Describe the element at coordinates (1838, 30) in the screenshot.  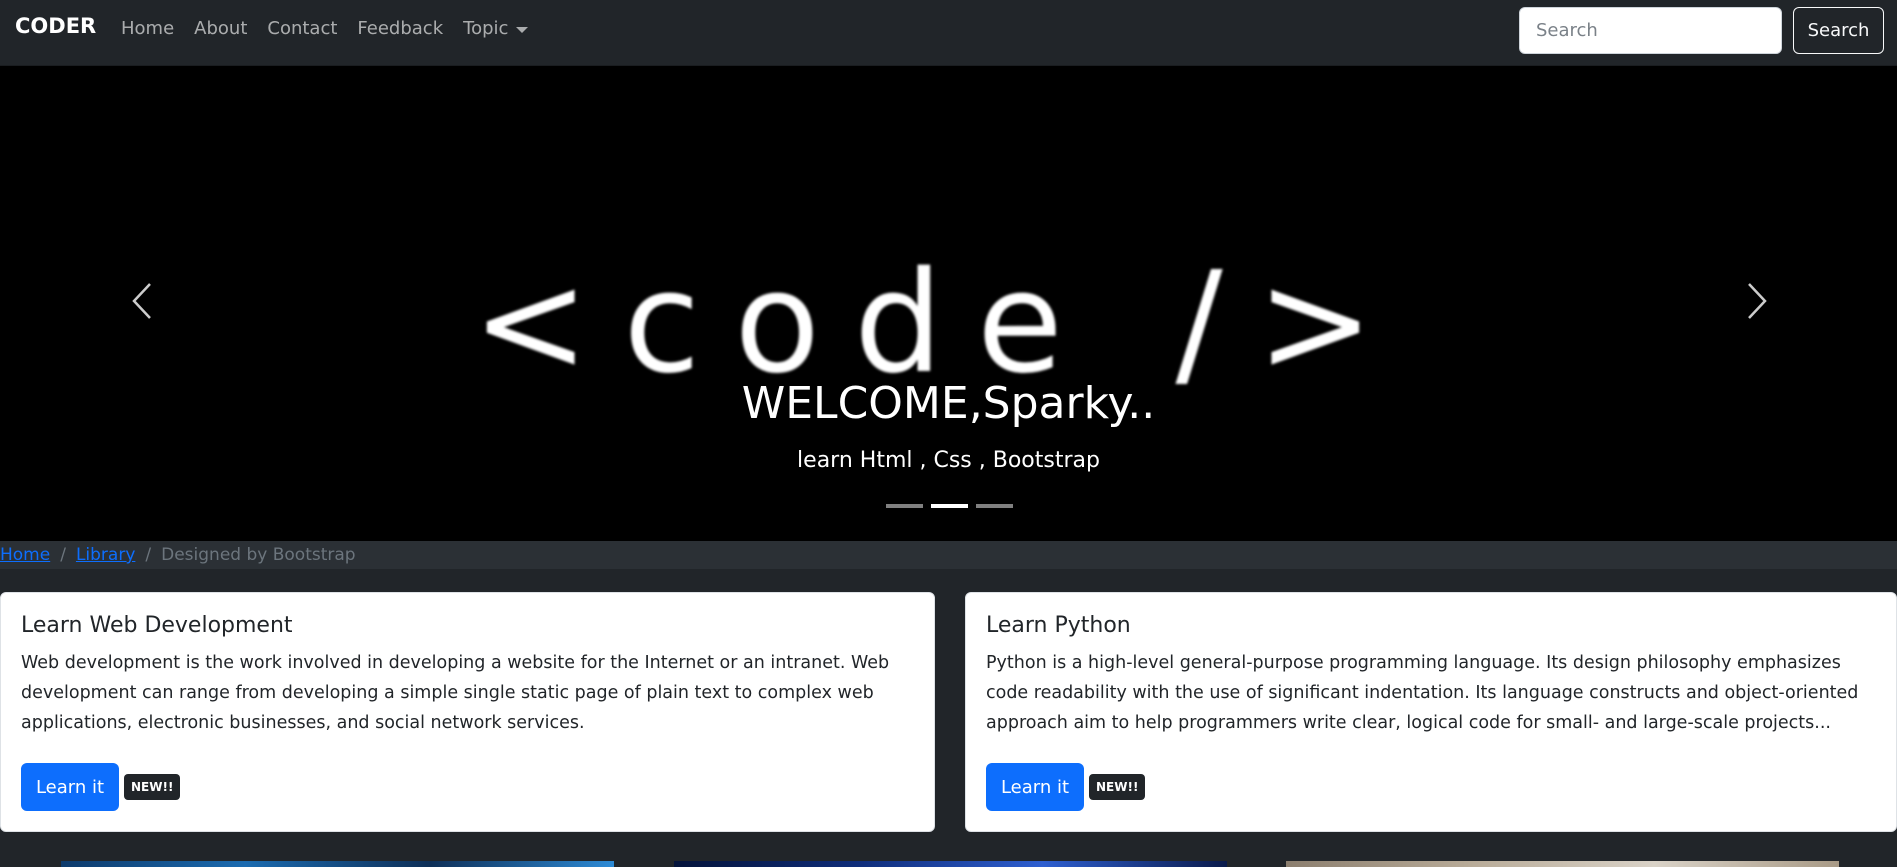
I see `search-button: Search` at that location.